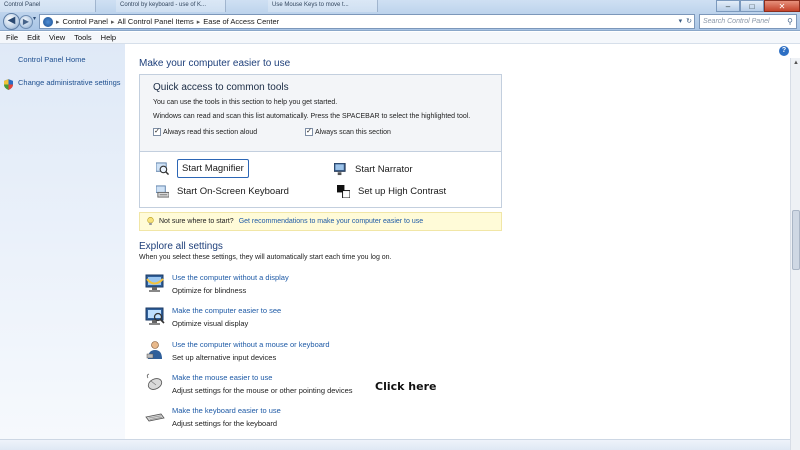 This screenshot has height=450, width=800. What do you see at coordinates (353, 132) in the screenshot?
I see `always-scan-label: Always scan this section` at bounding box center [353, 132].